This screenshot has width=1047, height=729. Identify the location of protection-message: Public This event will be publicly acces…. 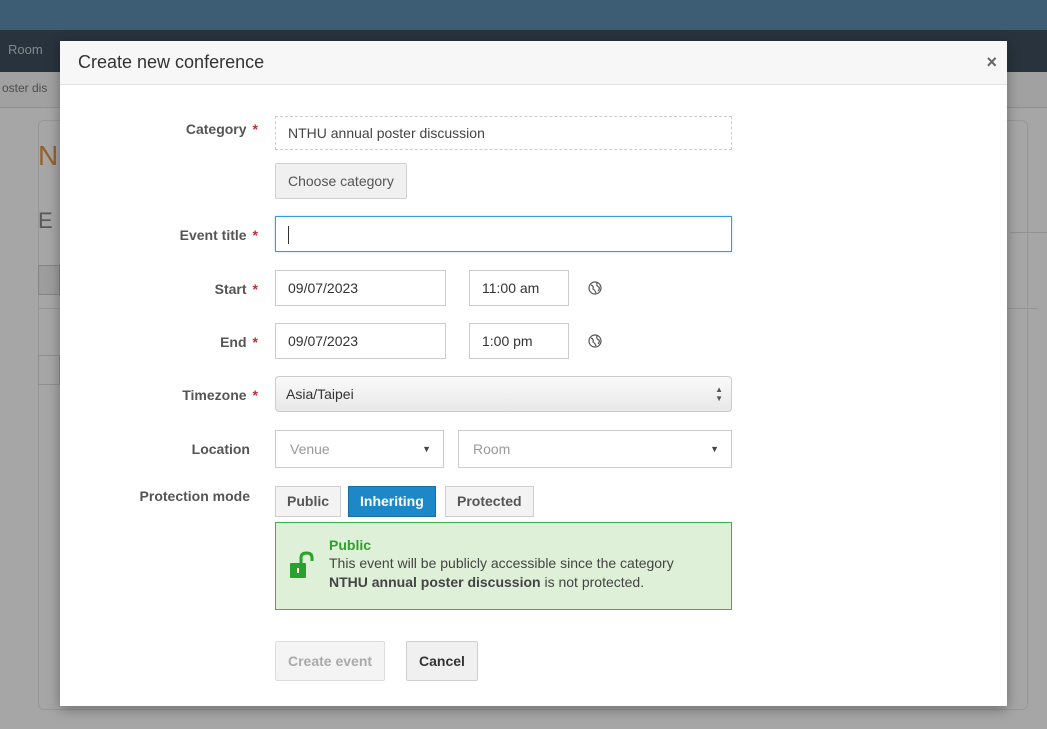
(503, 566).